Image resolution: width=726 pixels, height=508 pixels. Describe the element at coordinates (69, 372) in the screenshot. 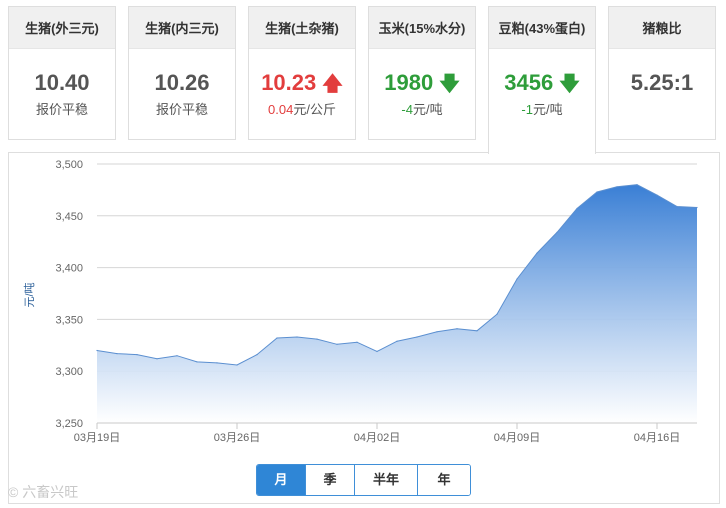

I see `y-tick-label: 3,300` at that location.